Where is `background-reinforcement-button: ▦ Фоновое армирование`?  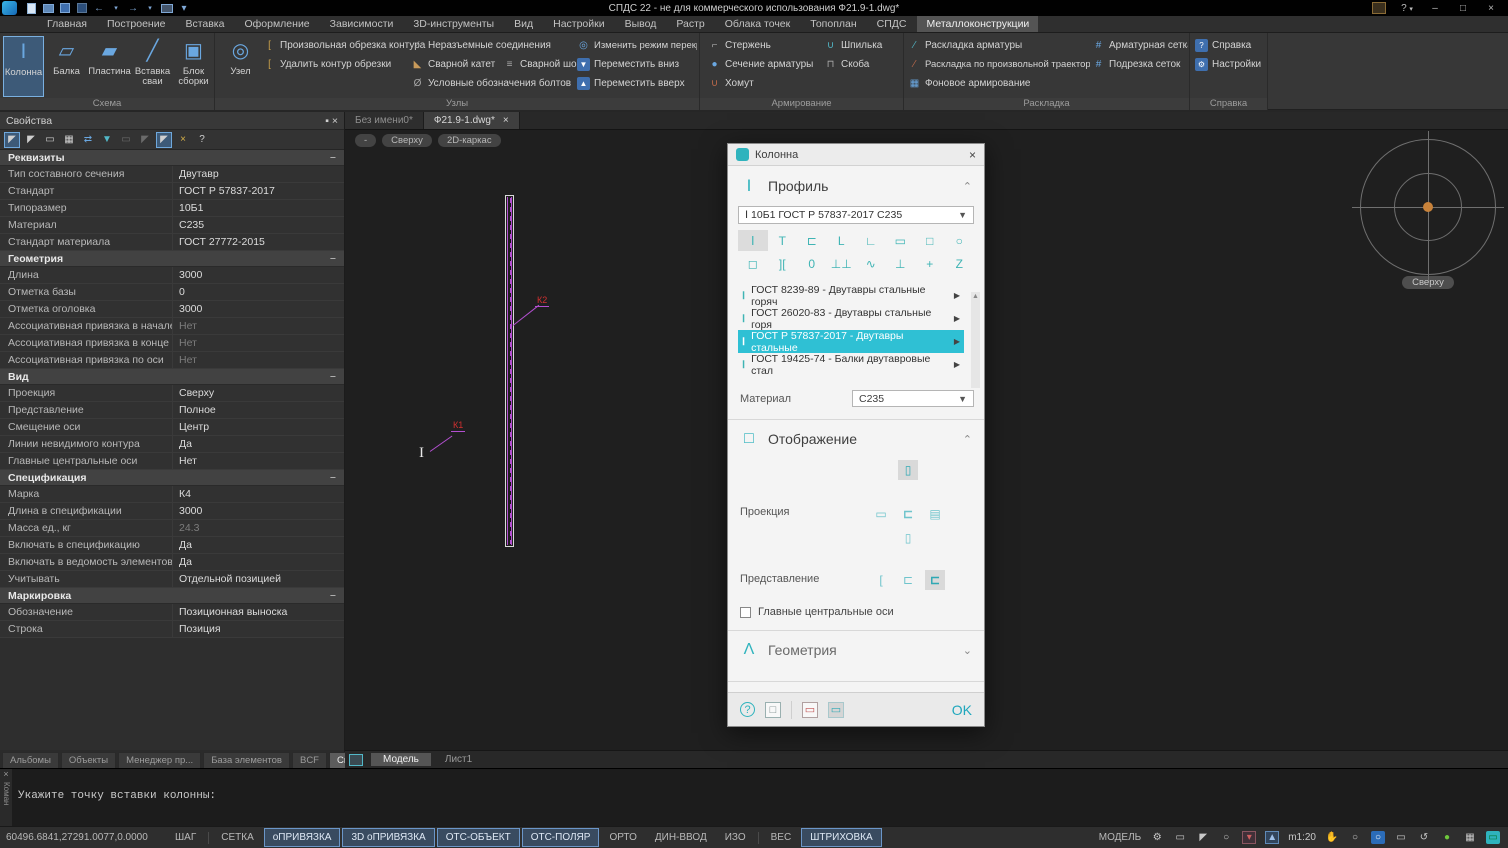
background-reinforcement-button: ▦ Фоновое армирование is located at coordinates (983, 83).